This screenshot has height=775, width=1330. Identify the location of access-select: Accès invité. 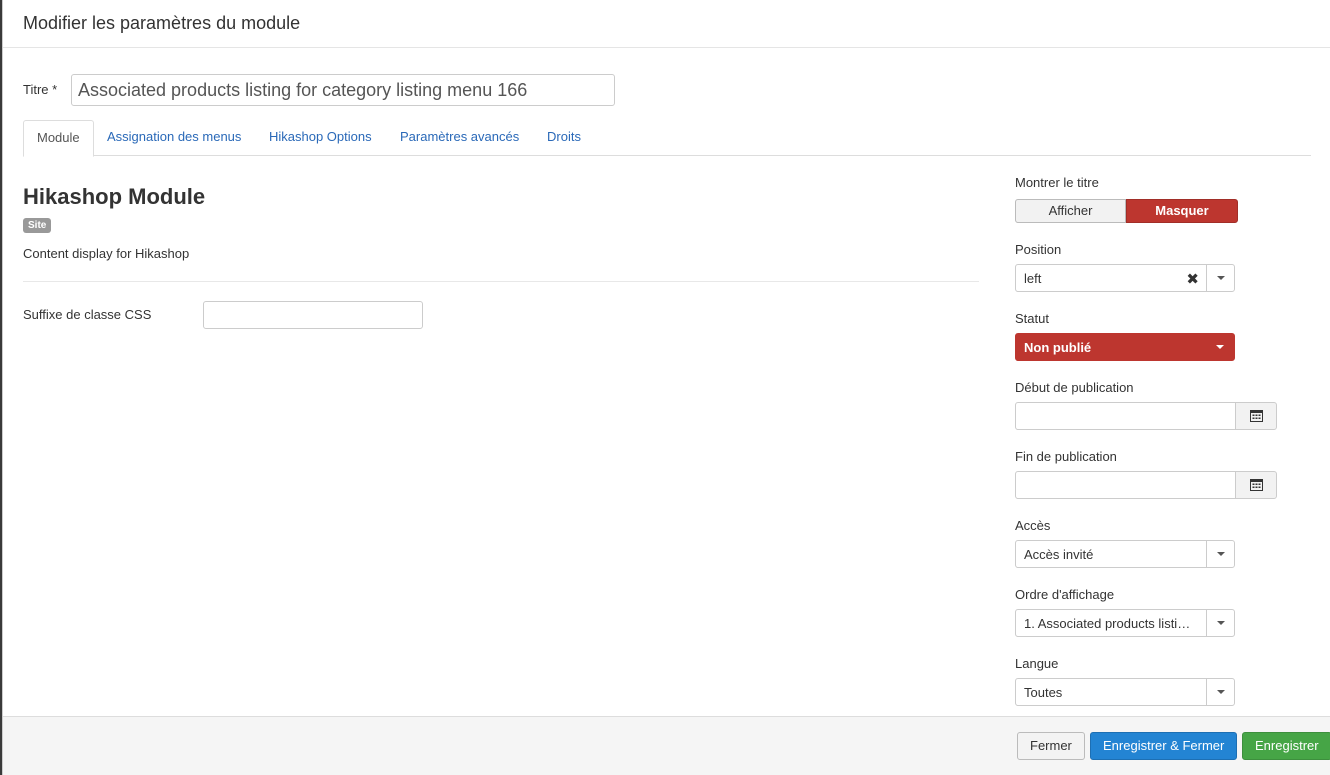
(1125, 554).